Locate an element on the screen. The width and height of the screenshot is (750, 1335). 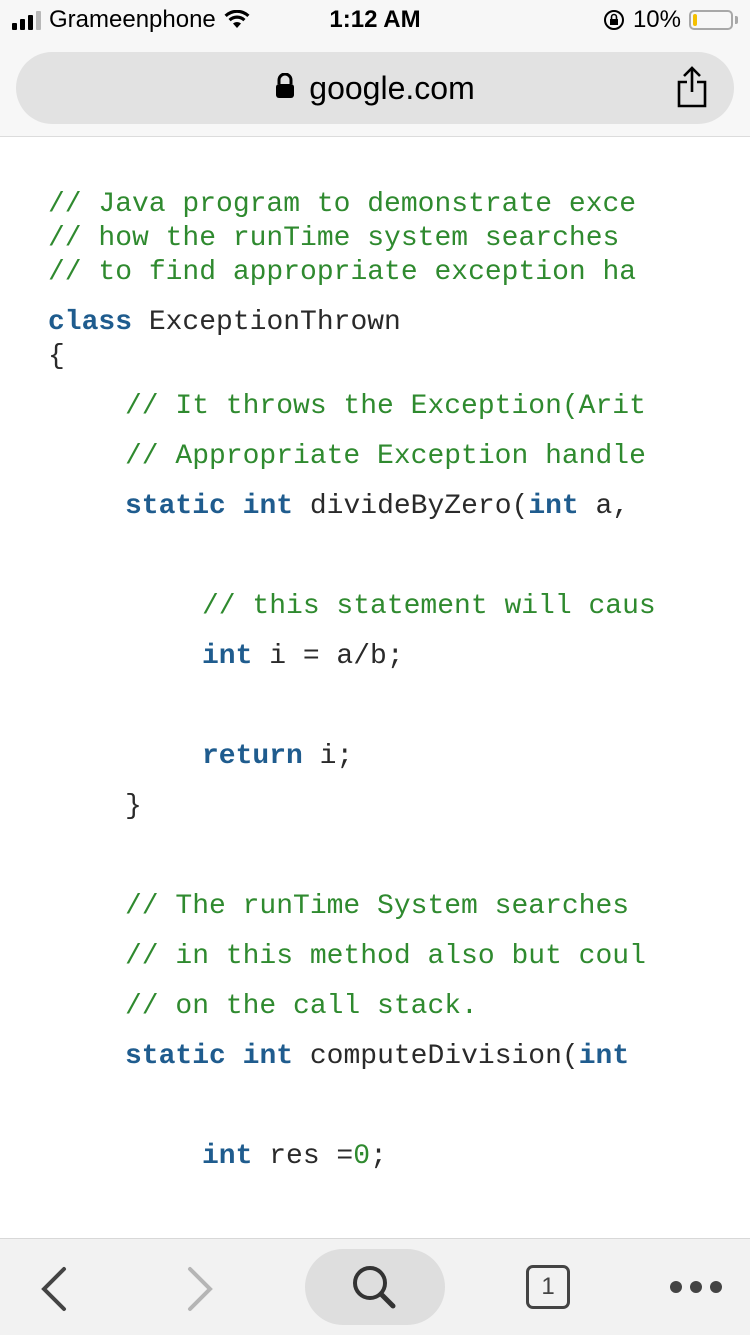
status-right: 10% is located at coordinates (670, 20).